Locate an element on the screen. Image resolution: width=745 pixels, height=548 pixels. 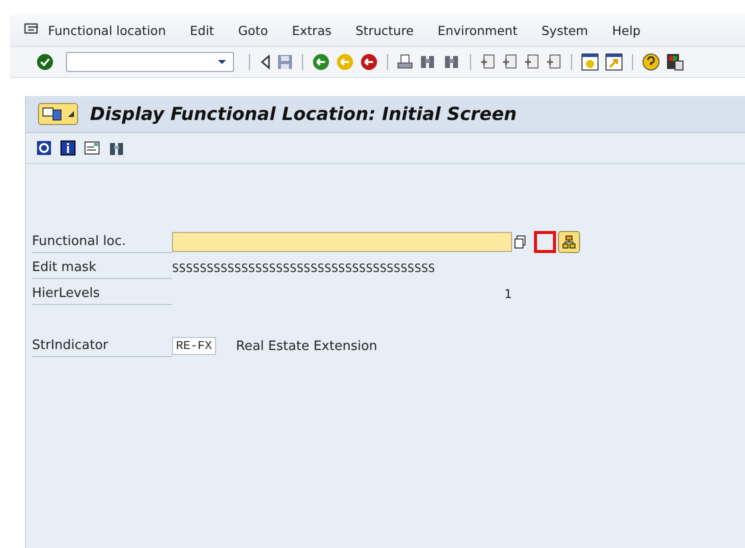
command-field is located at coordinates (150, 62).